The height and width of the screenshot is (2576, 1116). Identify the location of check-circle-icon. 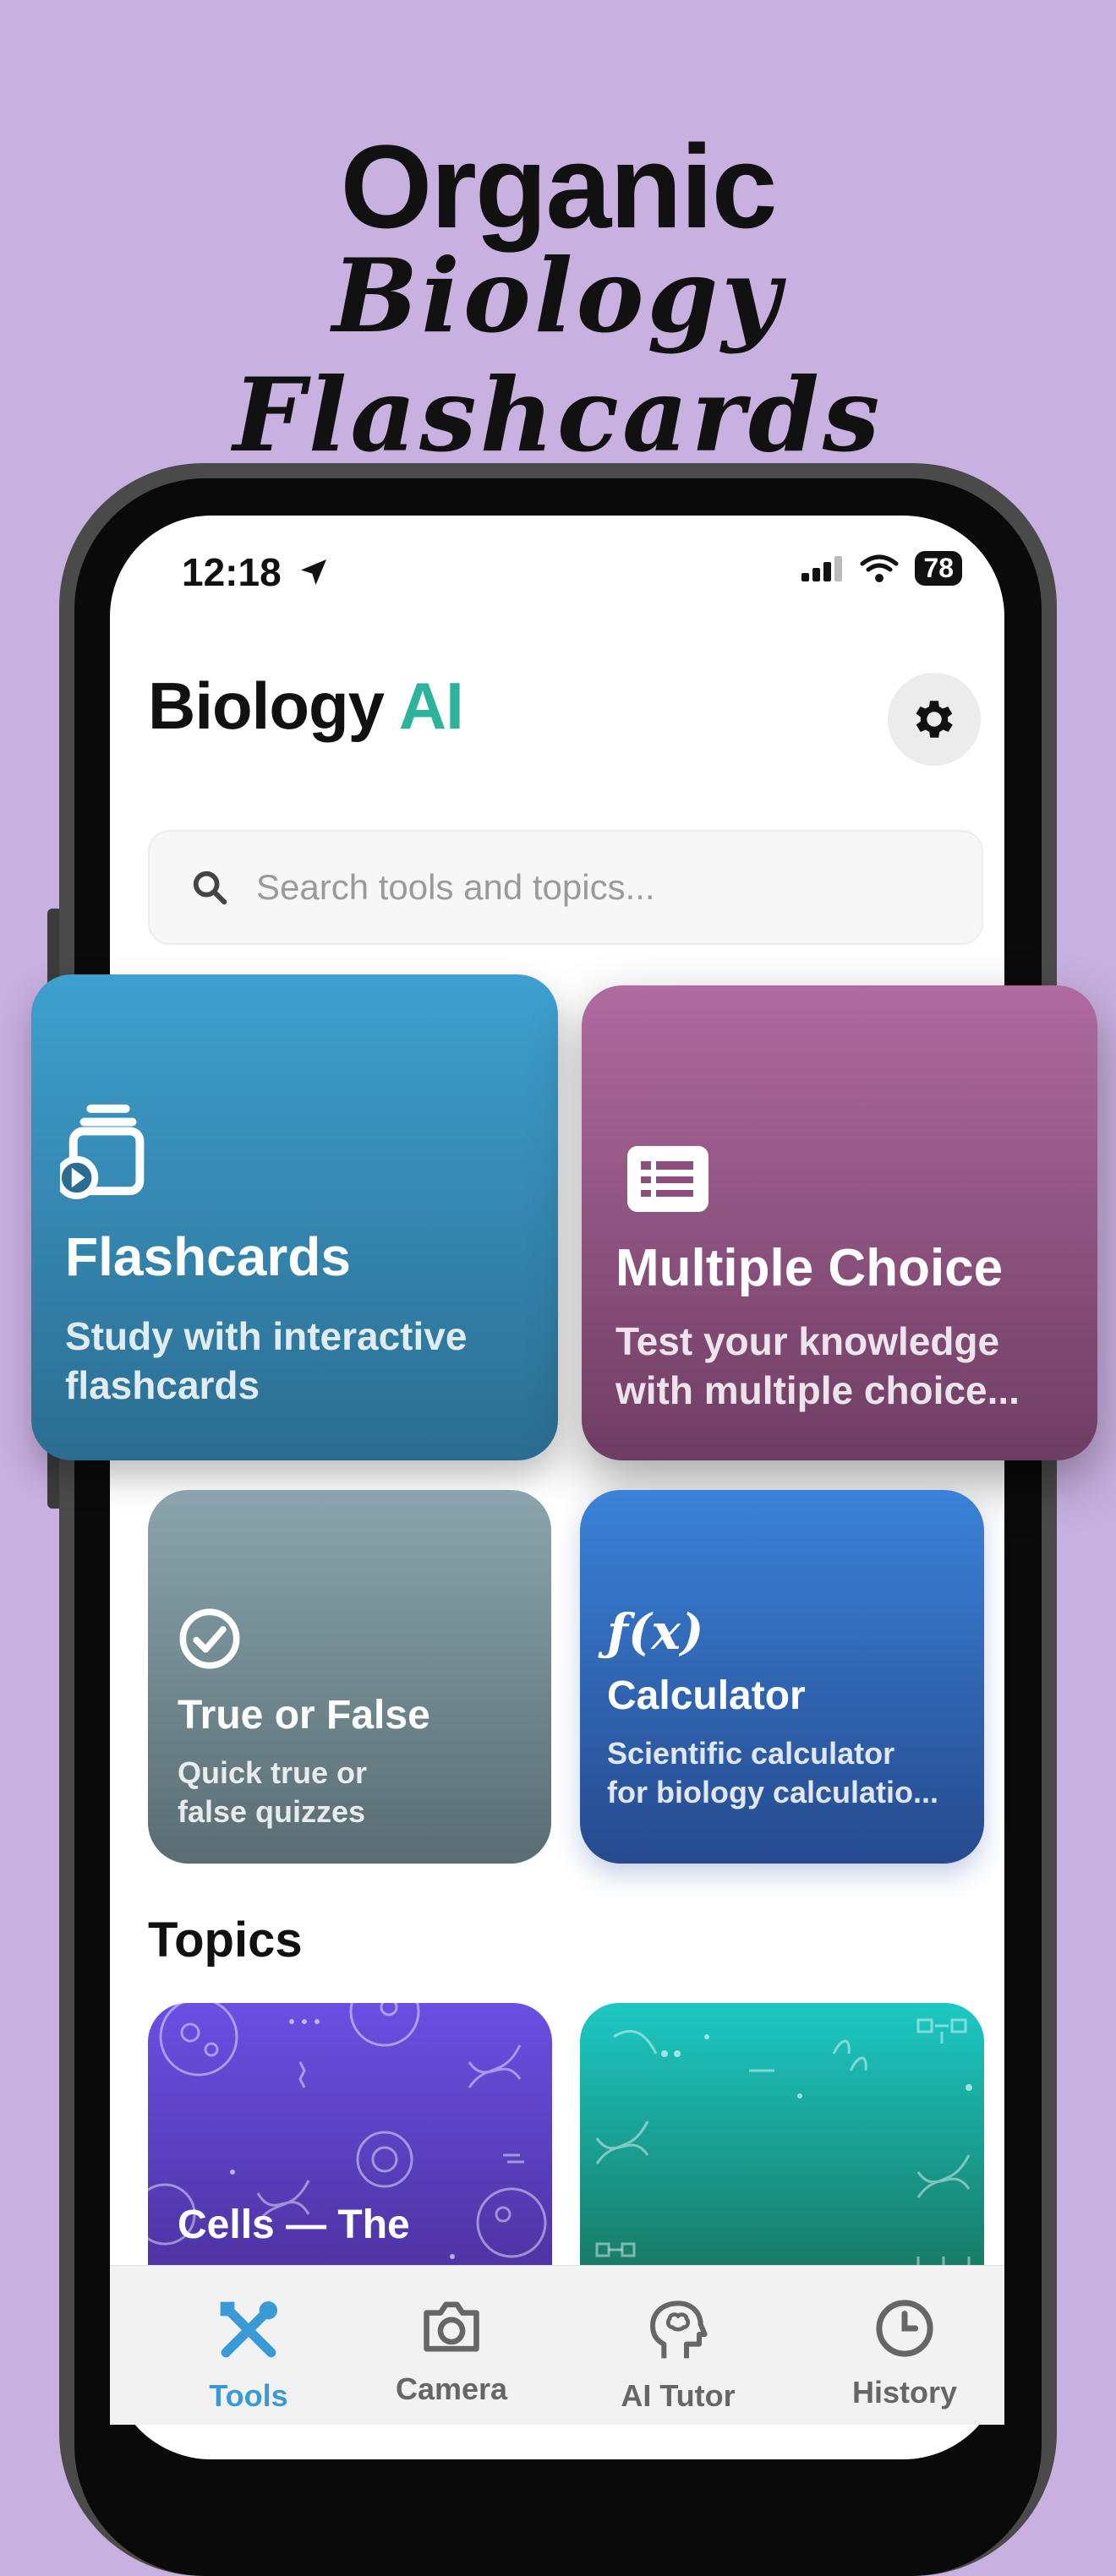
(209, 1638).